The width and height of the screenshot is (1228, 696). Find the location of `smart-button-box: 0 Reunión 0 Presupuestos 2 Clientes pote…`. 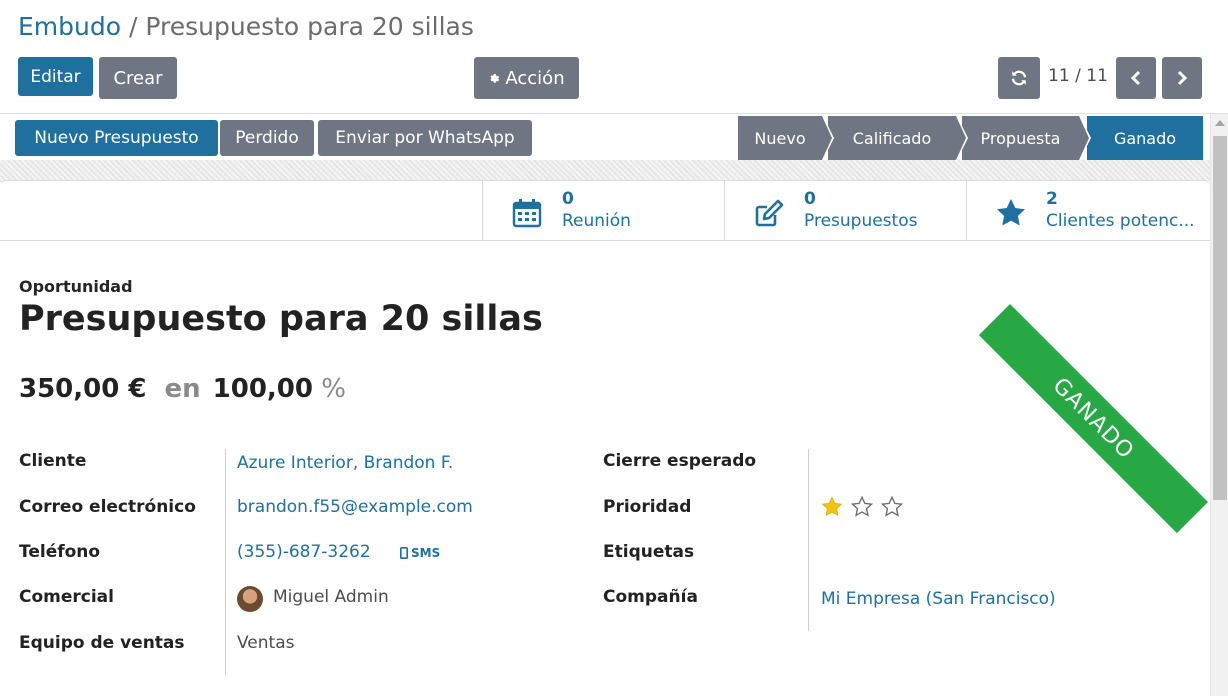

smart-button-box: 0 Reunión 0 Presupuestos 2 Clientes pote… is located at coordinates (605, 211).